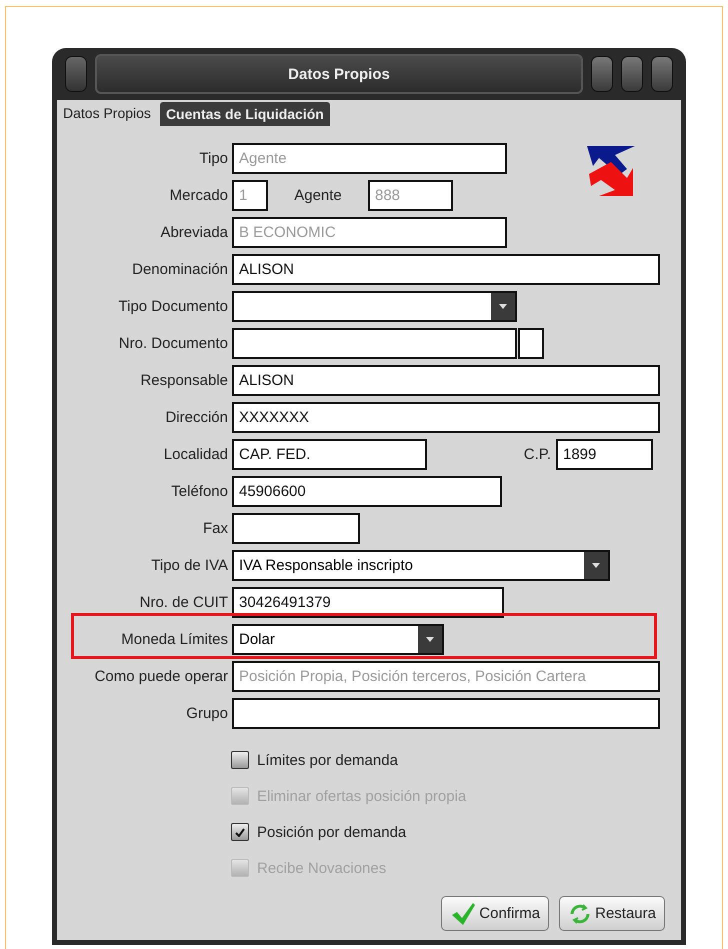  I want to click on dropdown-field: IVA Responsable inscripto, so click(421, 565).